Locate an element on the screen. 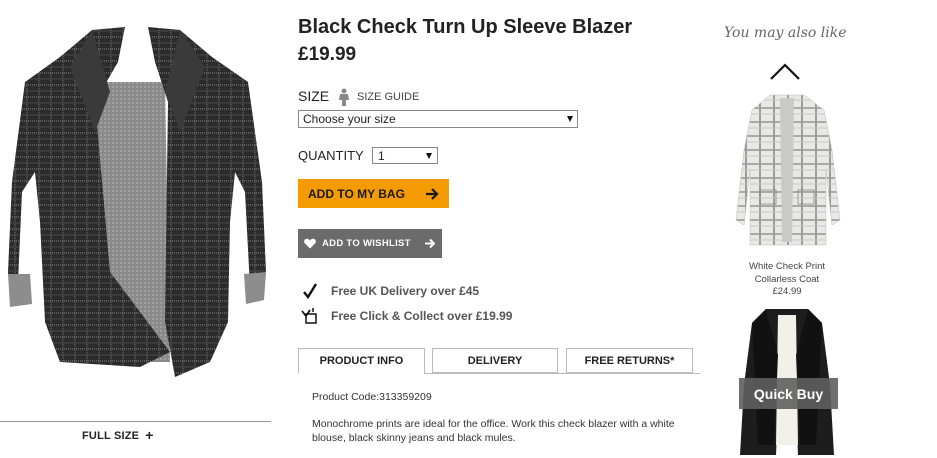 The width and height of the screenshot is (937, 458). tab-delivery: DELIVERY is located at coordinates (495, 360).